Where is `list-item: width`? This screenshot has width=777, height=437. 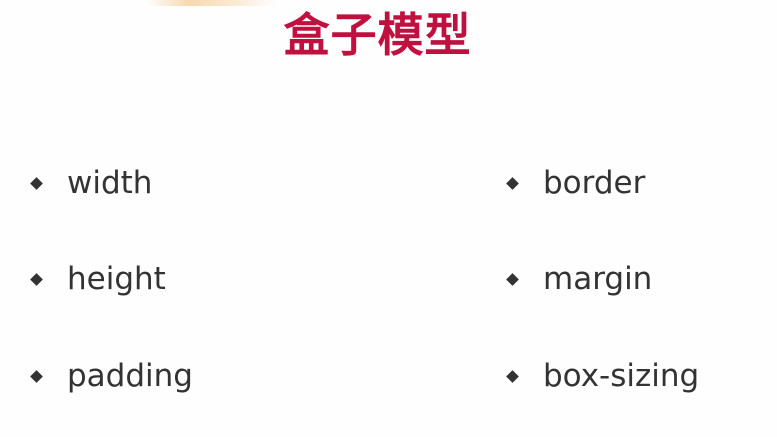
list-item: width is located at coordinates (91, 183).